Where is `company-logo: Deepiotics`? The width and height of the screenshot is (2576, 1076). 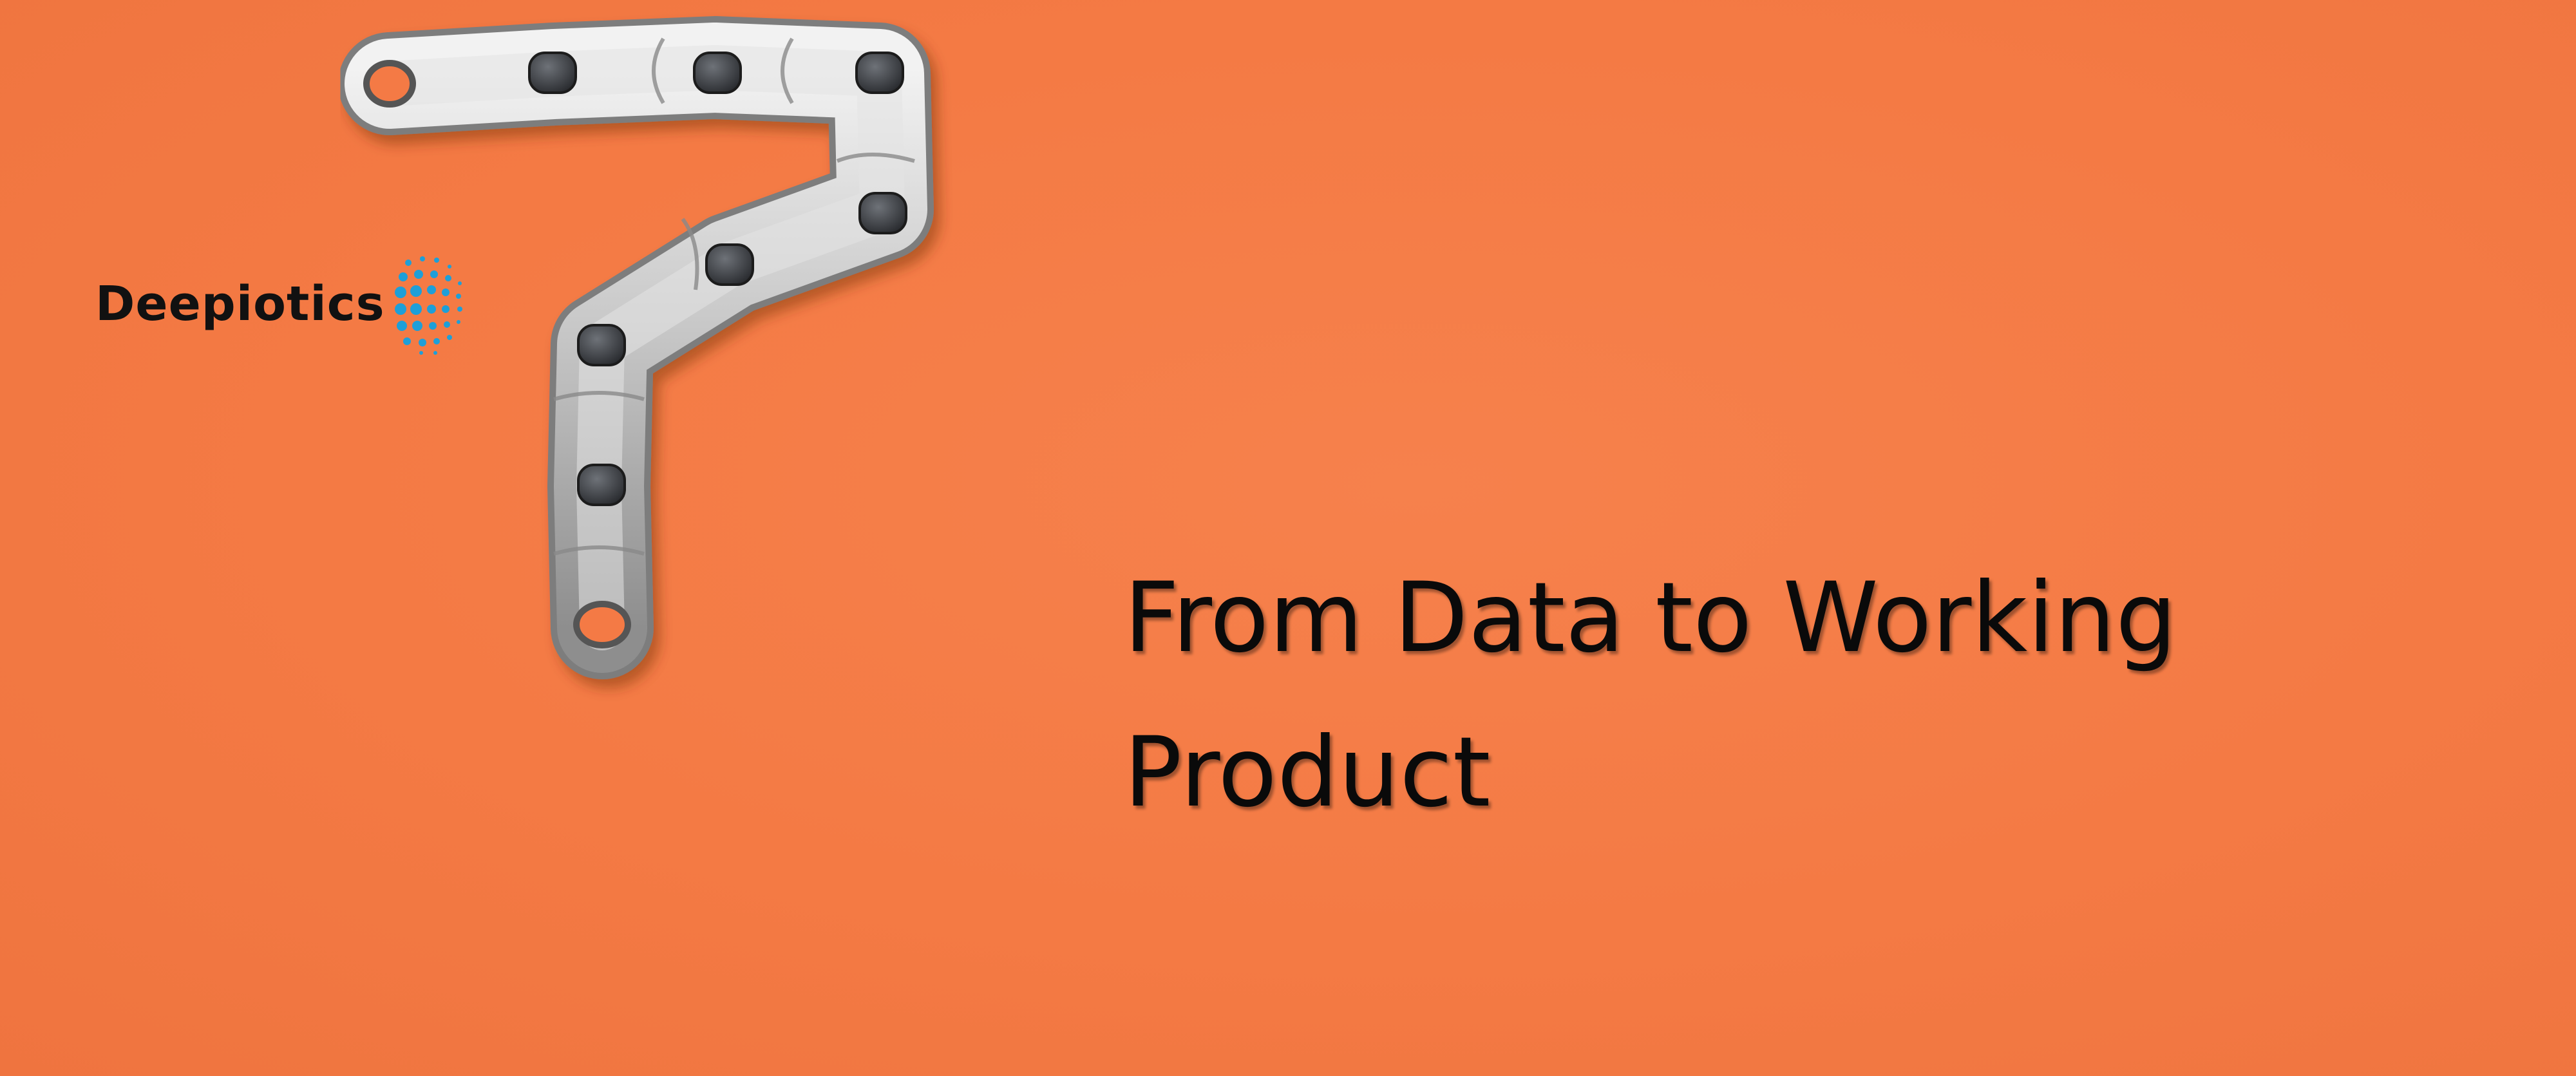
company-logo: Deepiotics is located at coordinates (284, 303).